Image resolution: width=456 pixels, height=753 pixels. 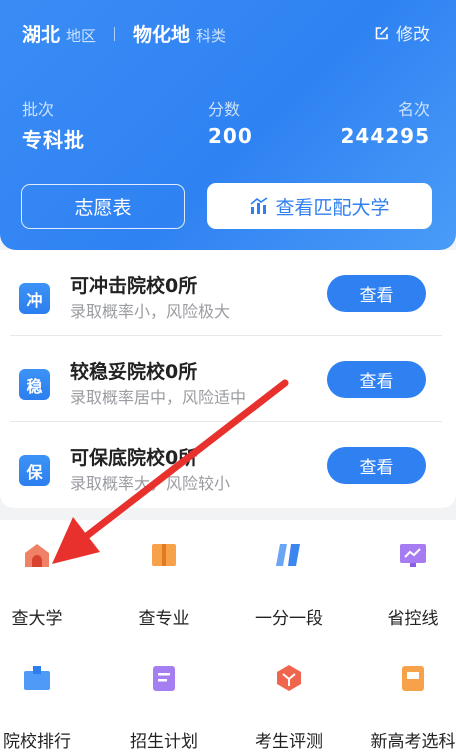 I want to click on tool-ranking: 院校排行, so click(x=47, y=708).